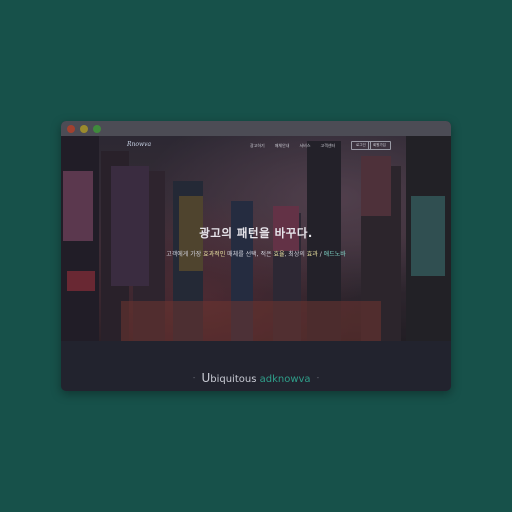 The image size is (512, 512). I want to click on section-dash-right: -, so click(318, 378).